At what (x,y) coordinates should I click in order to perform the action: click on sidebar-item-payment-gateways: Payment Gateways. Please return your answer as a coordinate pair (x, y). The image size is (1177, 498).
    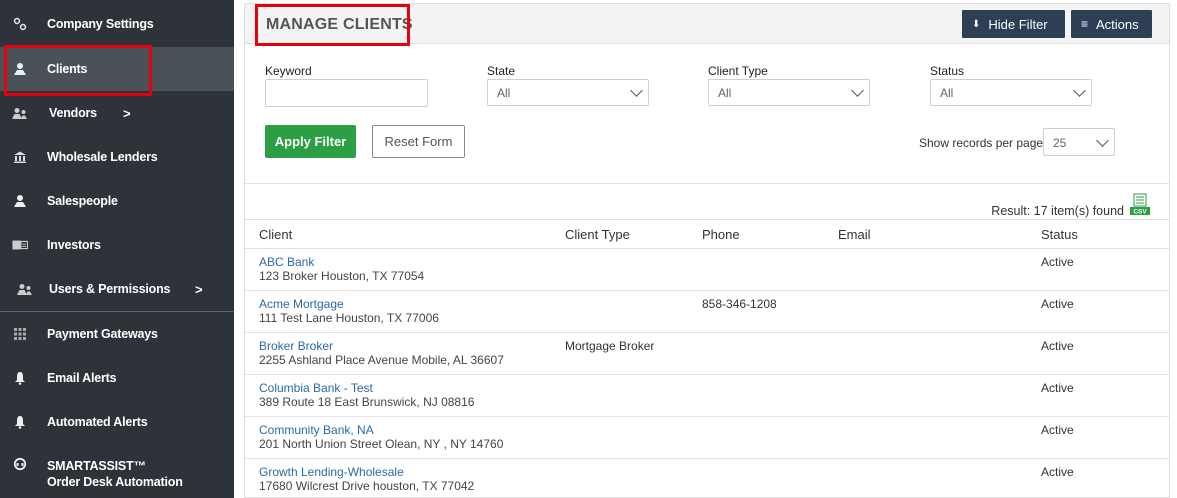
    Looking at the image, I should click on (117, 334).